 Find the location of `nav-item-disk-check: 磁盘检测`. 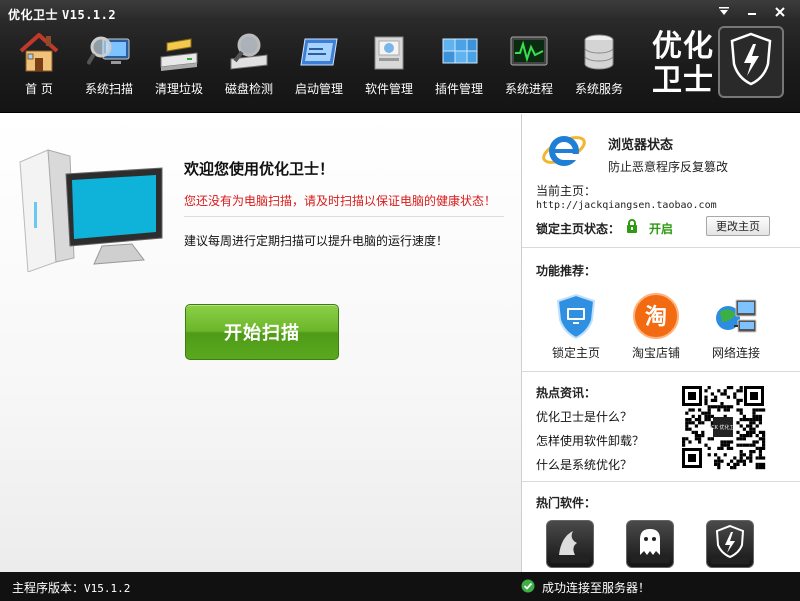

nav-item-disk-check: 磁盘检测 is located at coordinates (249, 67).